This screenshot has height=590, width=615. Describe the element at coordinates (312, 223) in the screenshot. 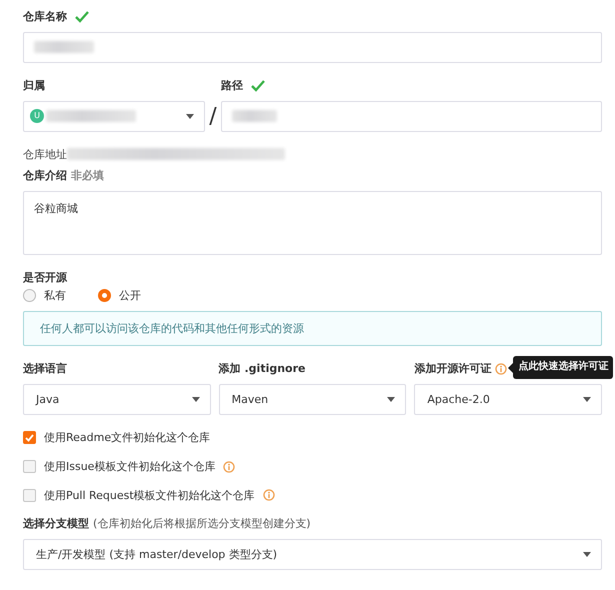

I see `description-textarea: 谷粒商城` at that location.